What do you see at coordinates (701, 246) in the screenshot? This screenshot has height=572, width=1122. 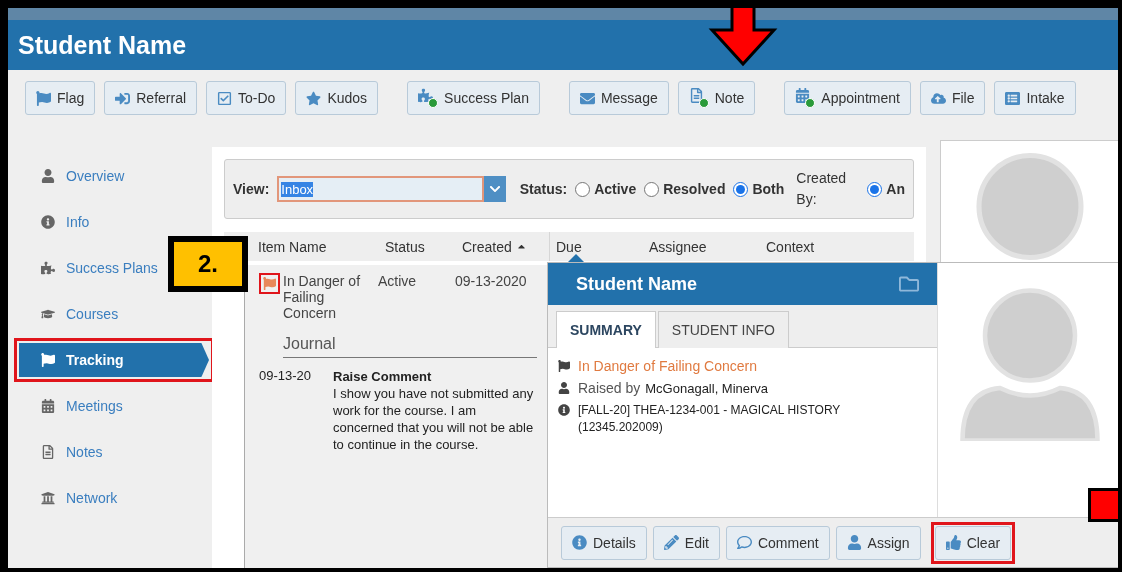 I see `column-header: Assignee` at bounding box center [701, 246].